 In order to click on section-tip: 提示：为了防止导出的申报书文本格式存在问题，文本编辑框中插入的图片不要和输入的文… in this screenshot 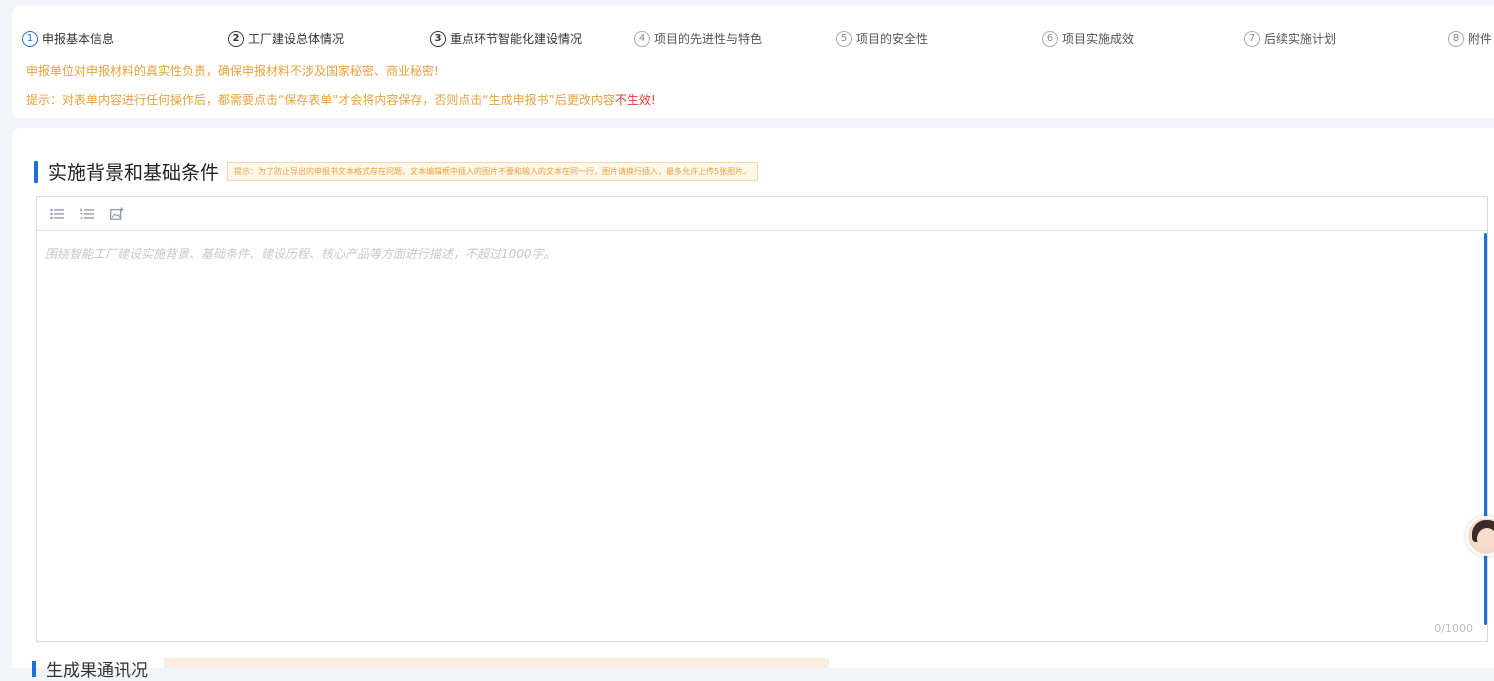, I will do `click(493, 171)`.